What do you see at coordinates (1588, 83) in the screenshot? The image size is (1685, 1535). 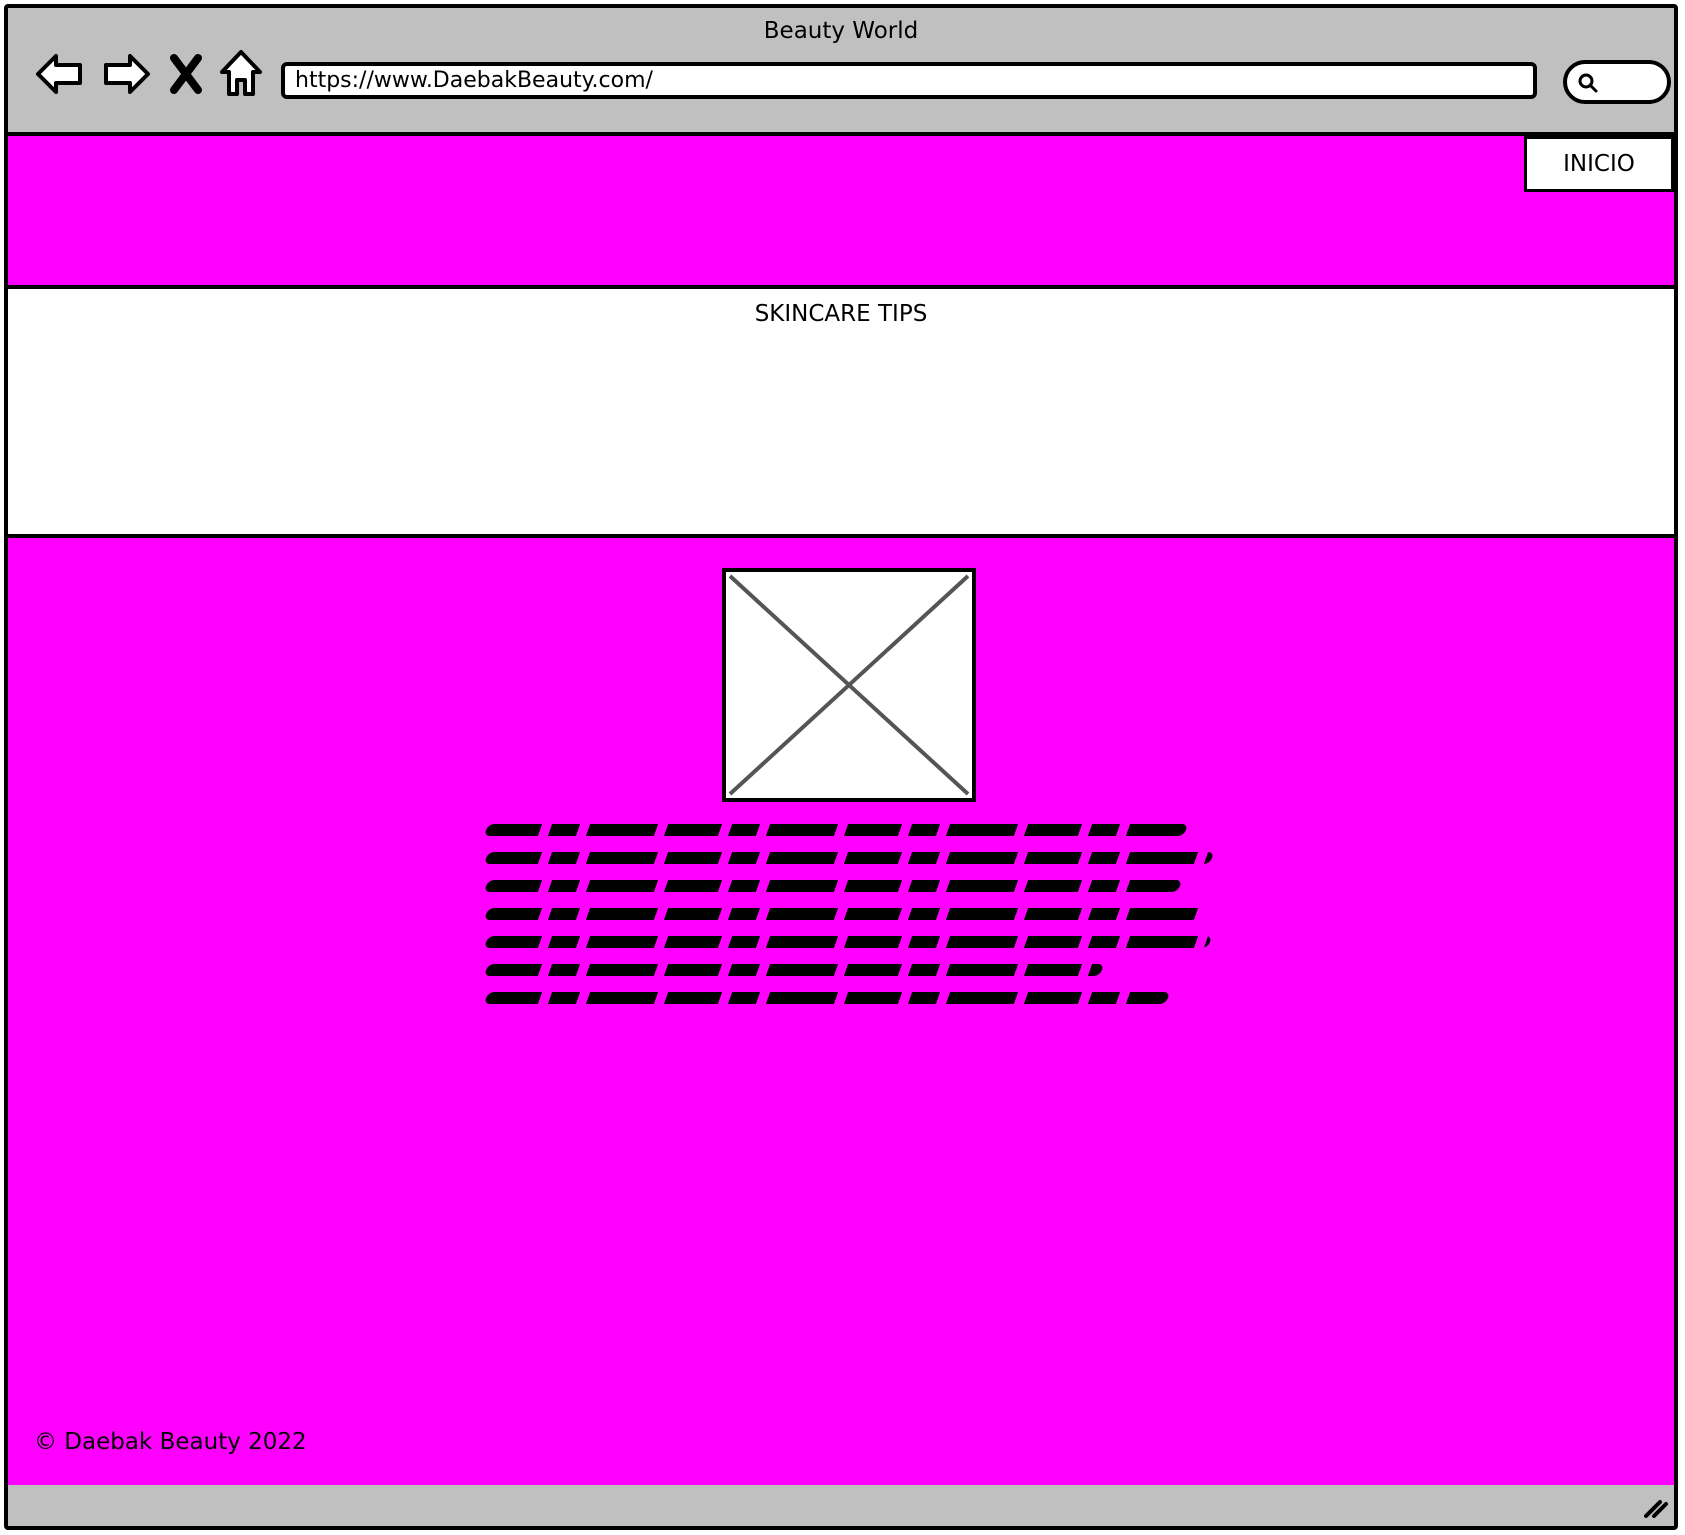 I see `search-icon` at bounding box center [1588, 83].